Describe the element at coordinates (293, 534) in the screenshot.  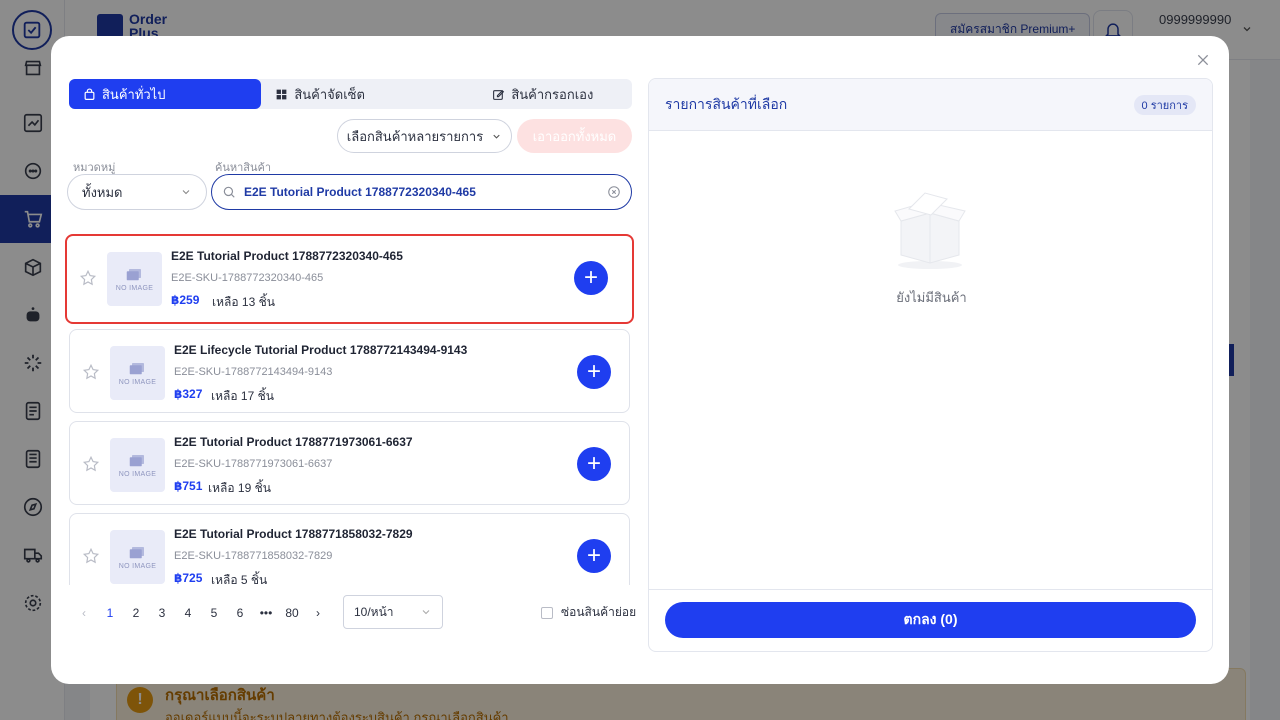
I see `product-name: E2E Tutorial Product 1788771858032-7829` at that location.